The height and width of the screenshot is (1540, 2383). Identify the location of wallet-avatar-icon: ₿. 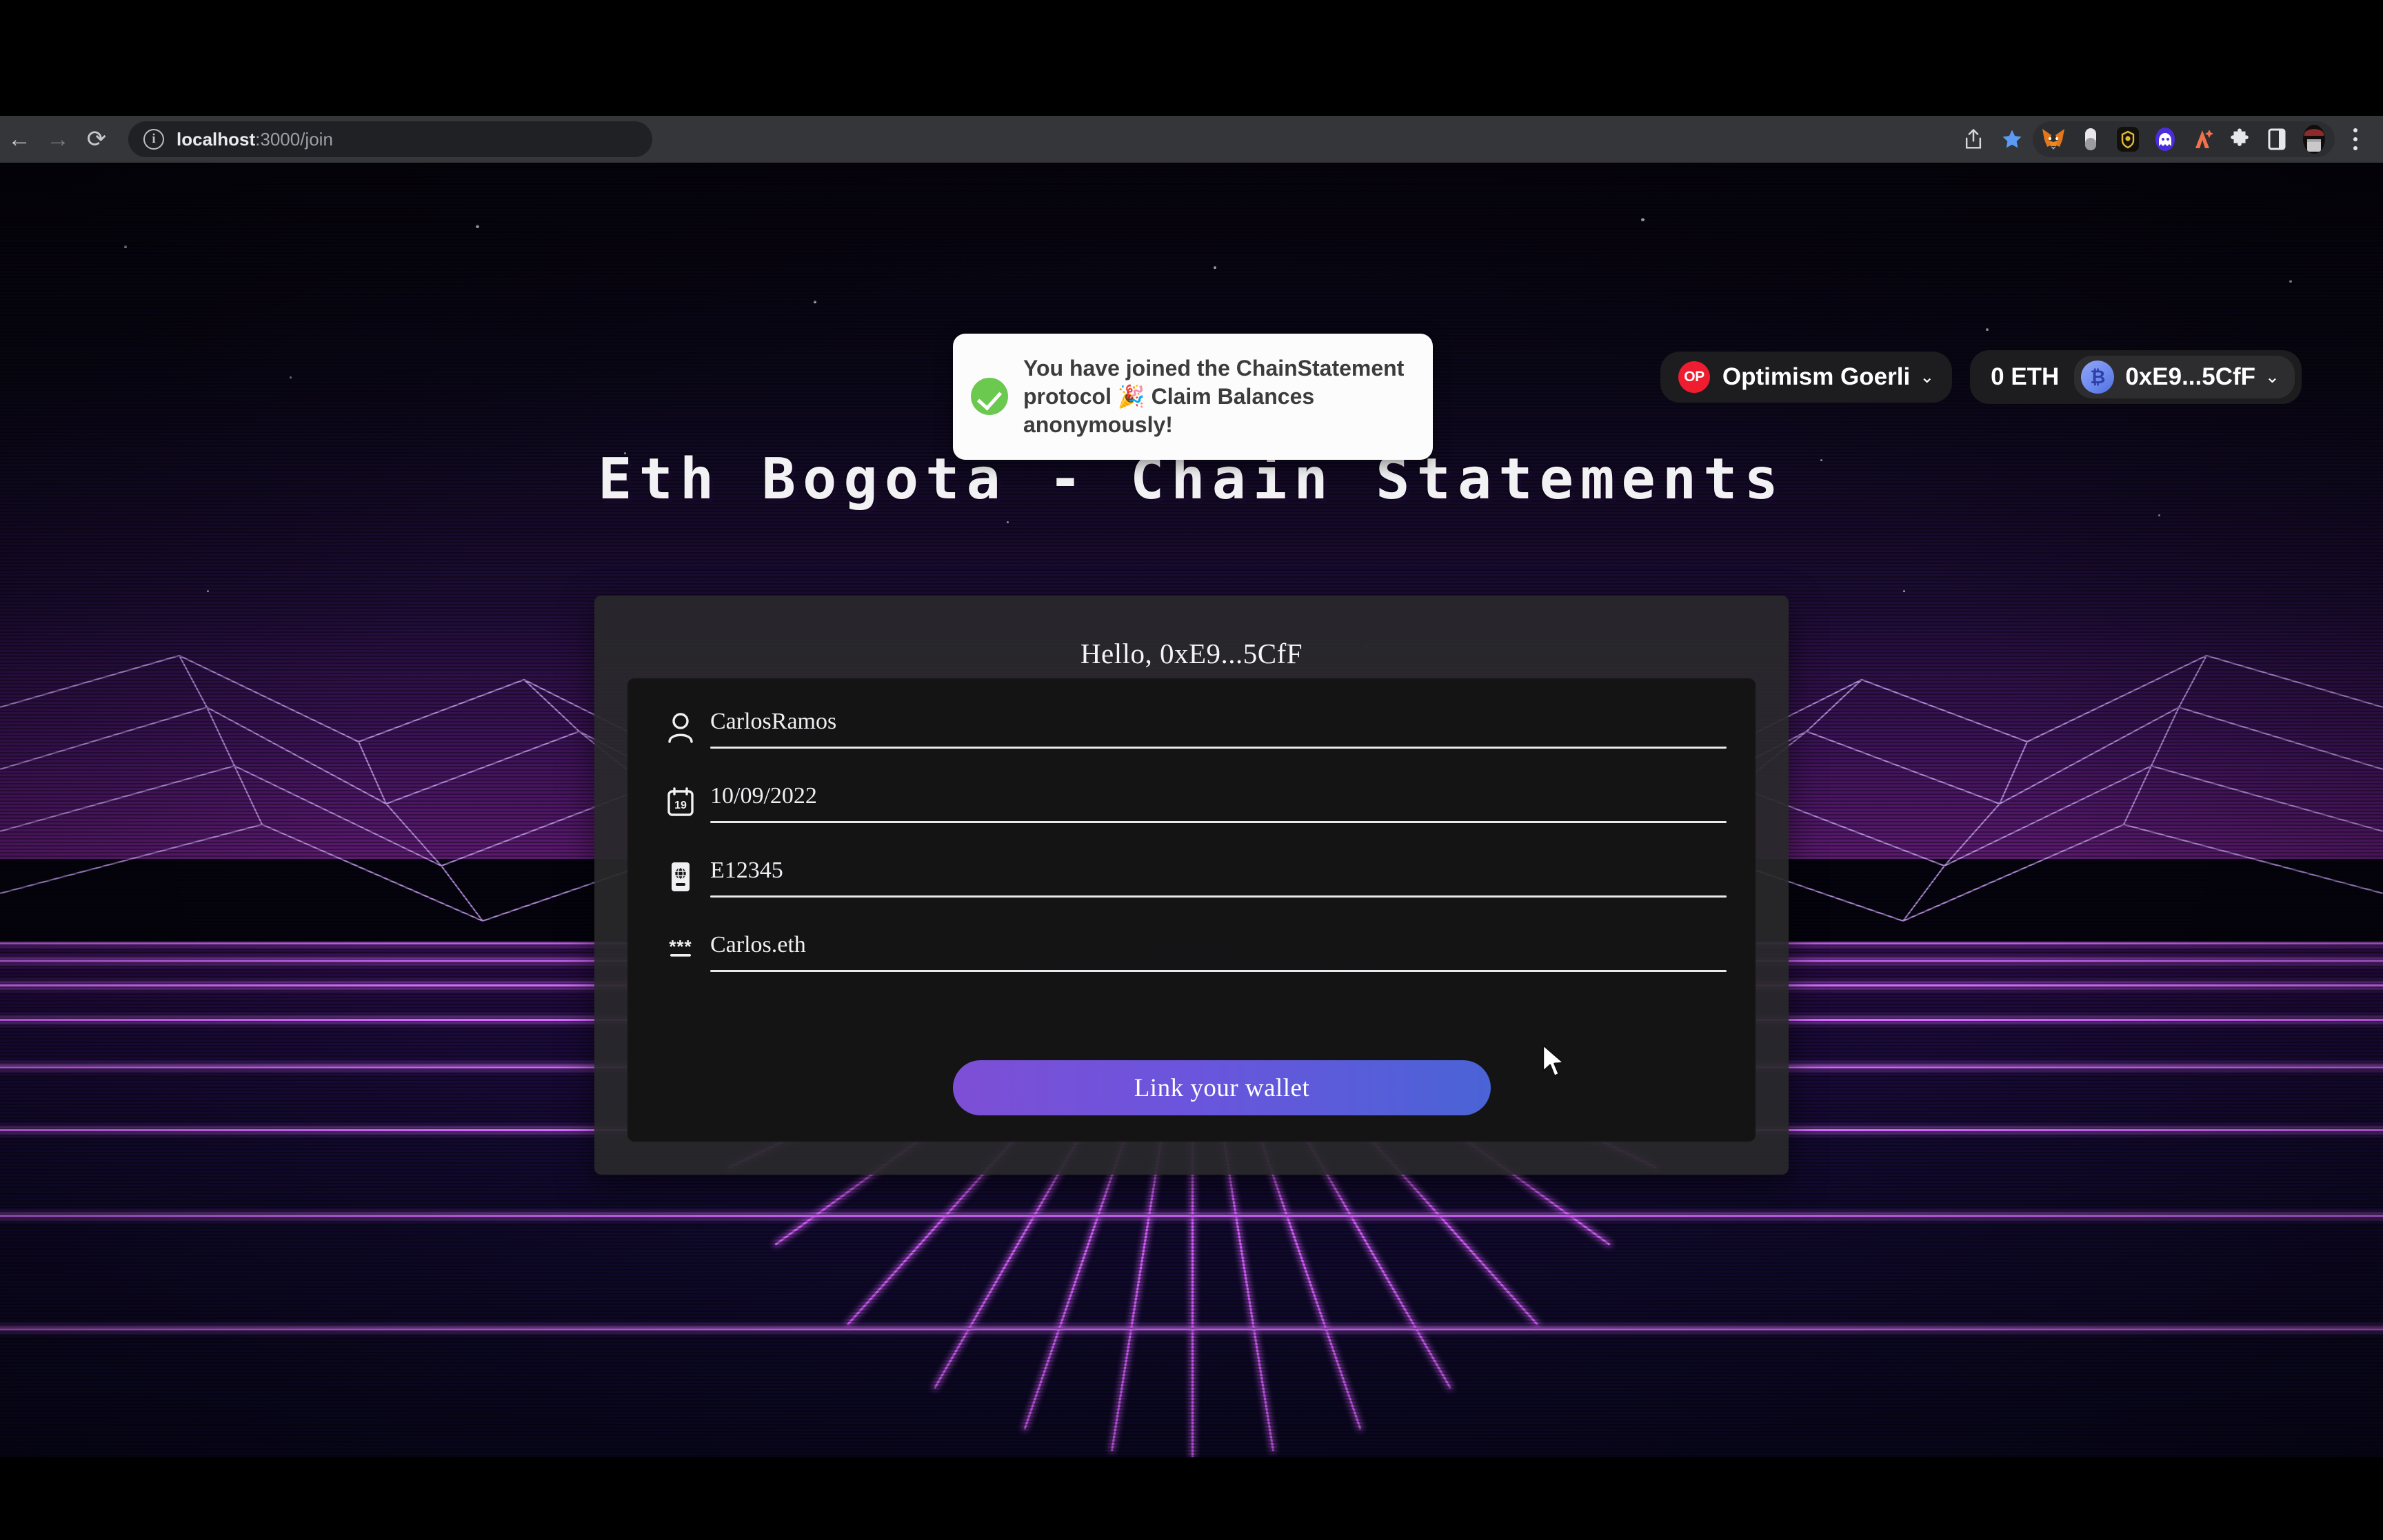
(2098, 377).